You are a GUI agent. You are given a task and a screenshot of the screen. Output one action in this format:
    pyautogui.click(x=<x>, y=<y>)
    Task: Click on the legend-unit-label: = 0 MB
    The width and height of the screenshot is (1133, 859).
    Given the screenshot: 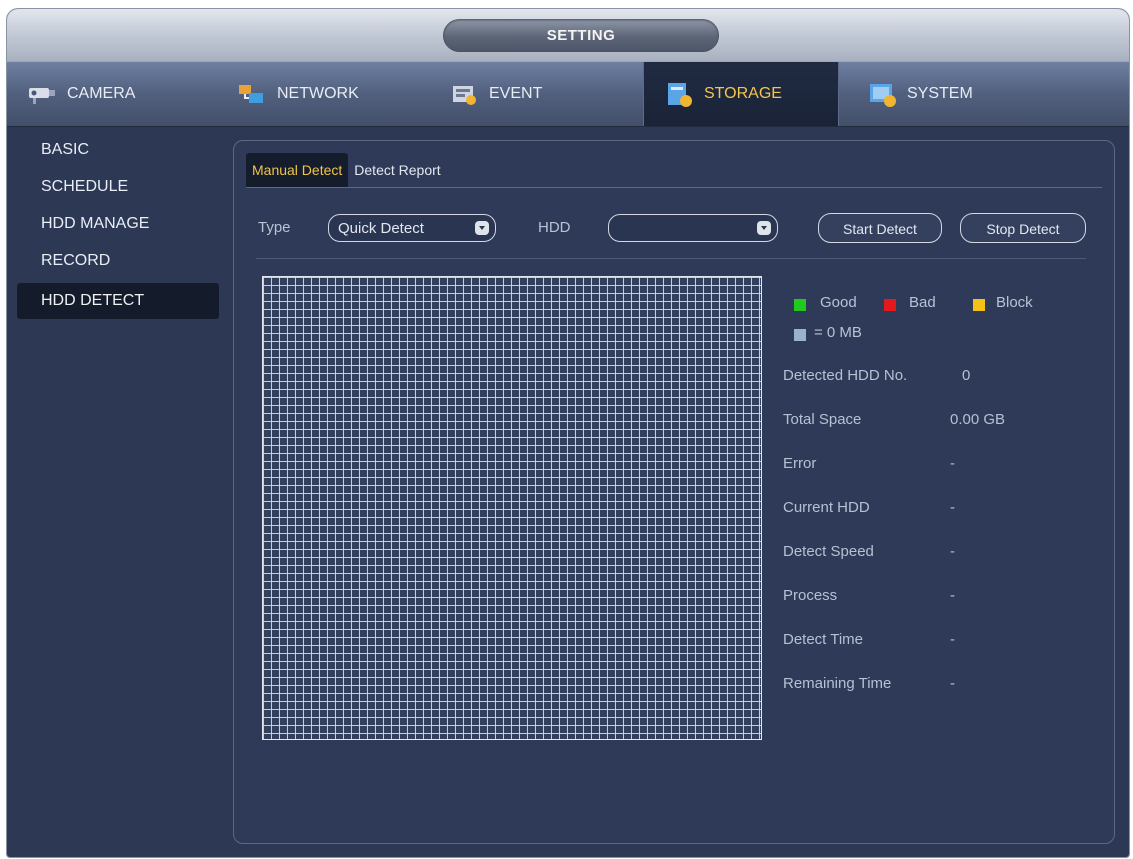 What is the action you would take?
    pyautogui.click(x=838, y=332)
    